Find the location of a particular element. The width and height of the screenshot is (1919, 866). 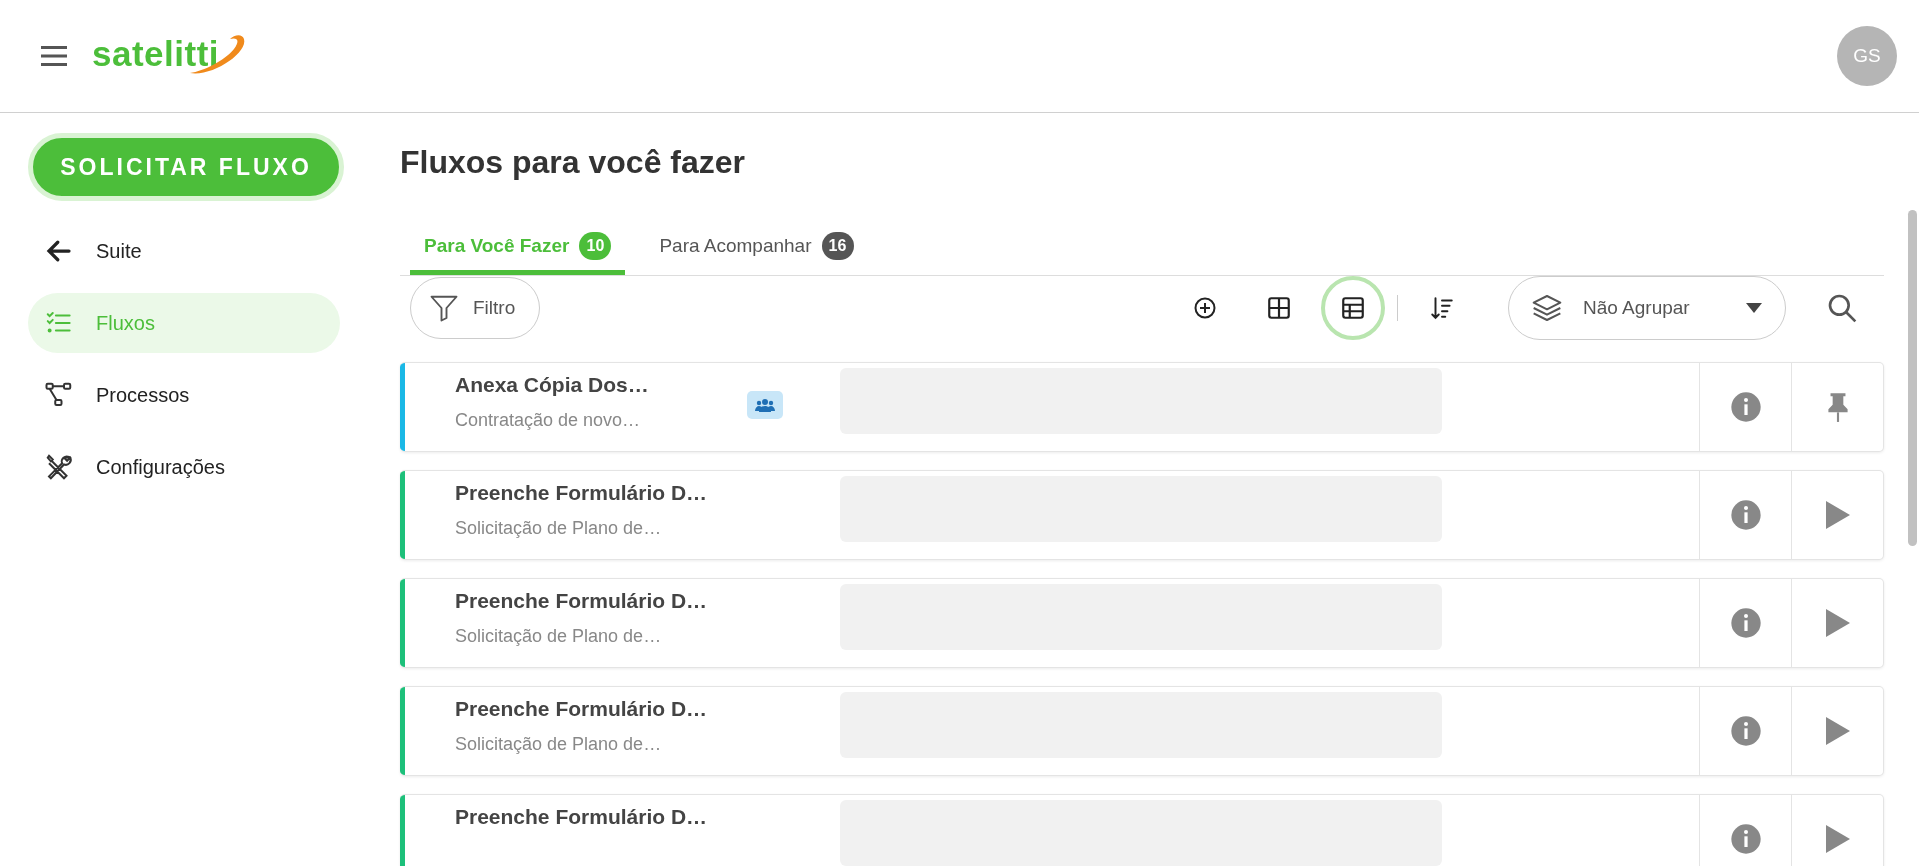

table-icon is located at coordinates (1353, 308).